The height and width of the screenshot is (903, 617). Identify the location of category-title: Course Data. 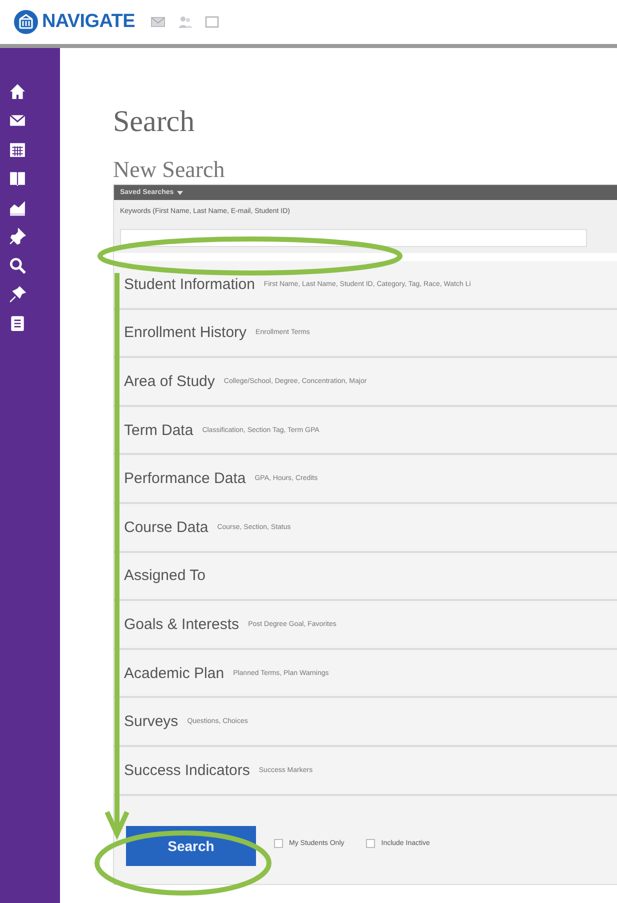
(166, 527).